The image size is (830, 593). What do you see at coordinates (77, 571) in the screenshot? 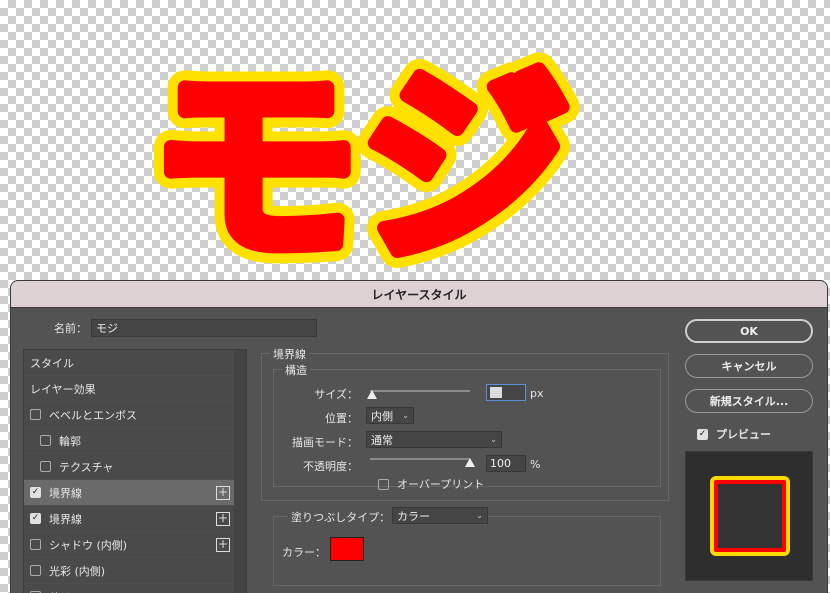
I see `style-list-item-label: 光彩 (内側)` at bounding box center [77, 571].